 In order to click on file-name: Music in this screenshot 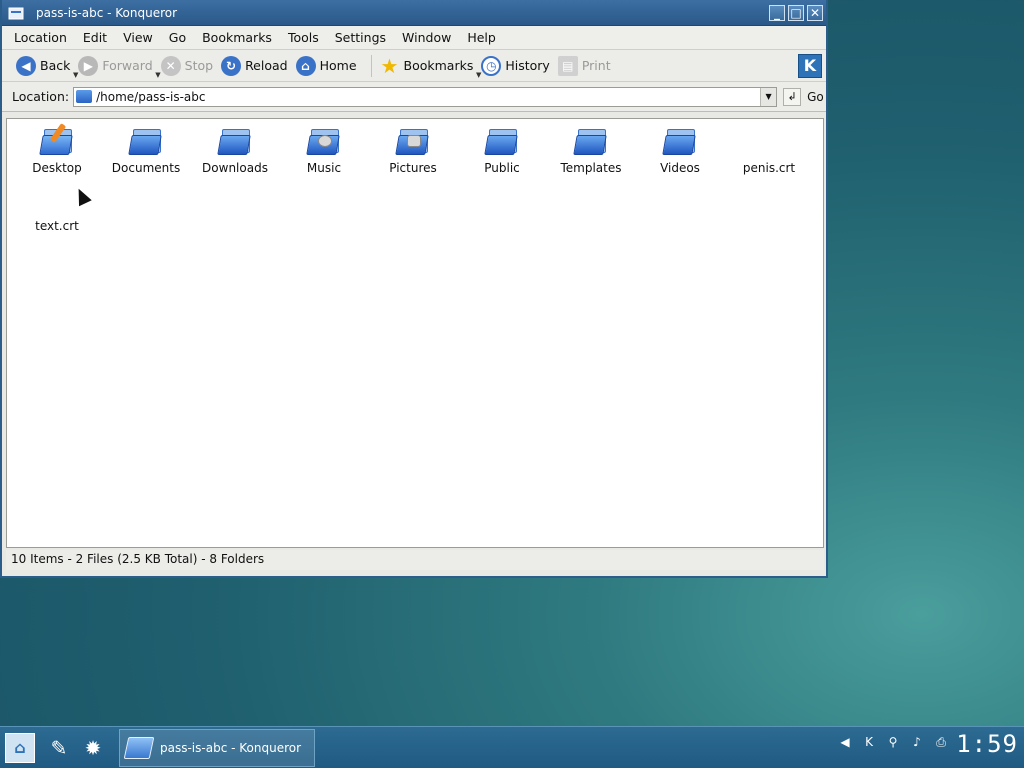, I will do `click(324, 168)`.